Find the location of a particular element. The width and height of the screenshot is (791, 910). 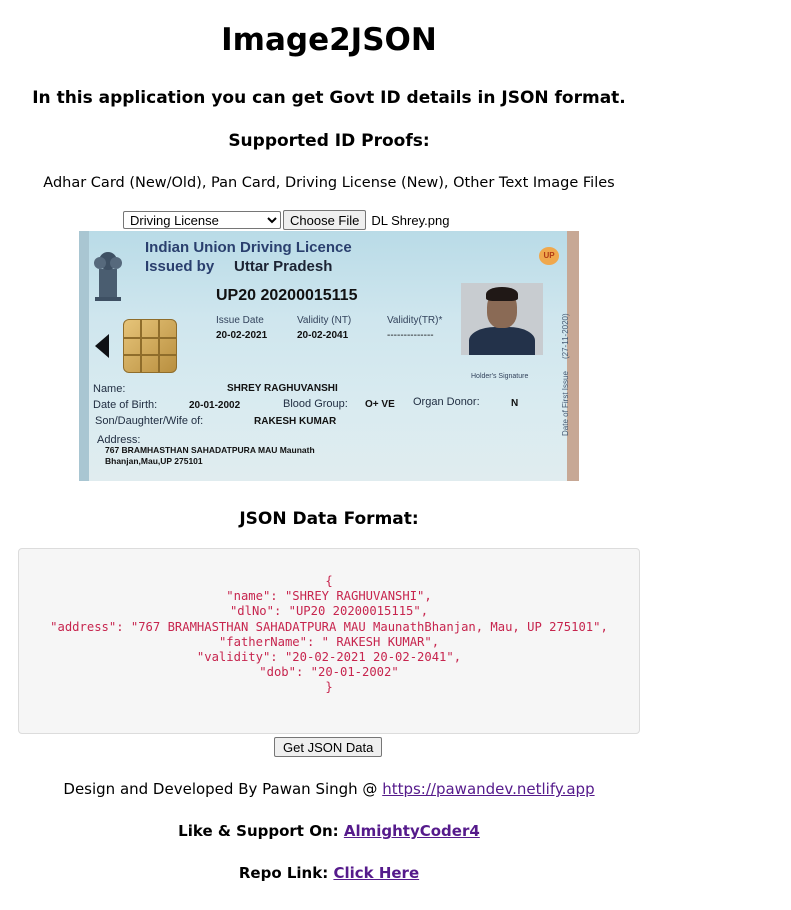

support-link: AlmightyCoder4 is located at coordinates (412, 831).